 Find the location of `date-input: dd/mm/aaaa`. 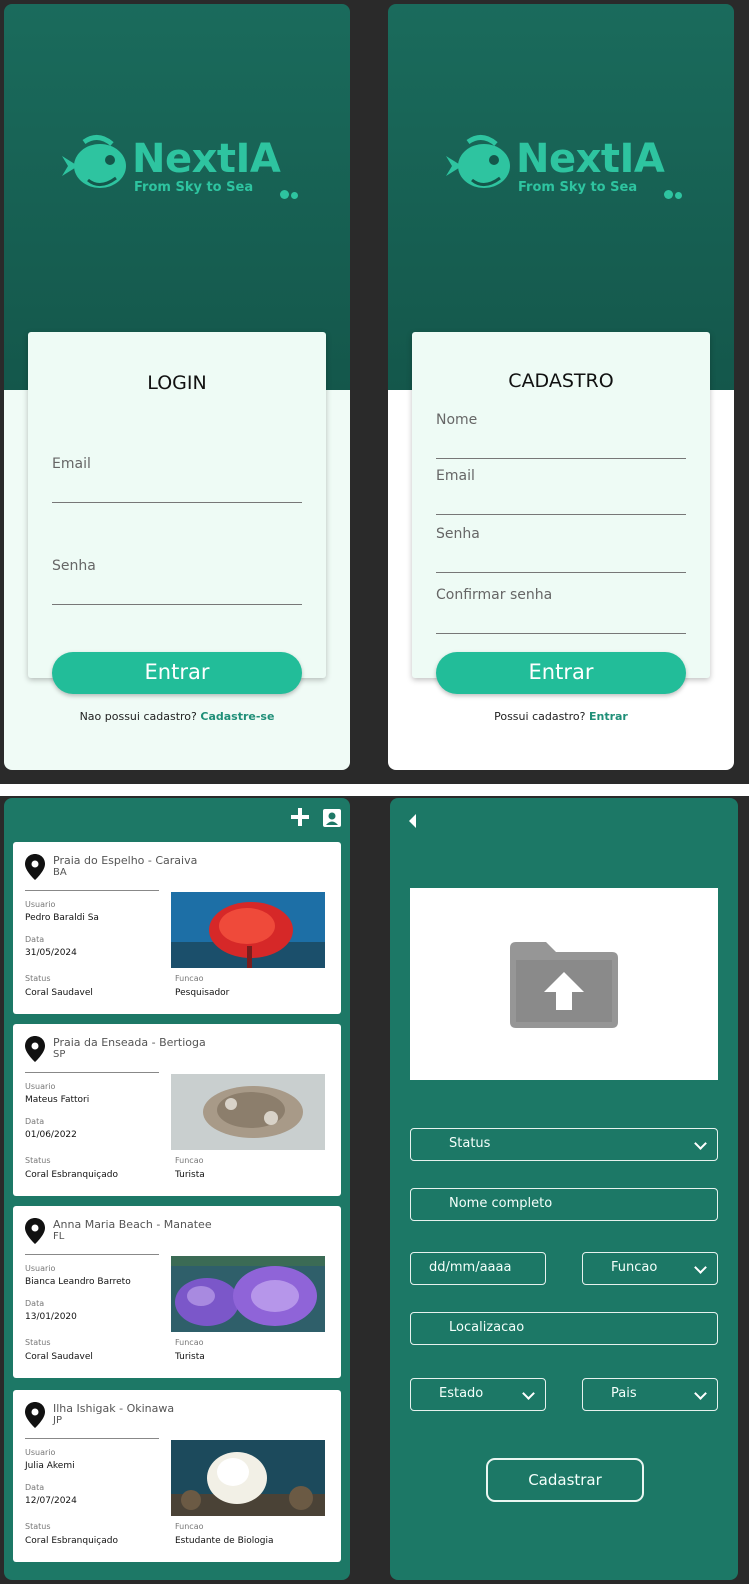

date-input: dd/mm/aaaa is located at coordinates (478, 1268).